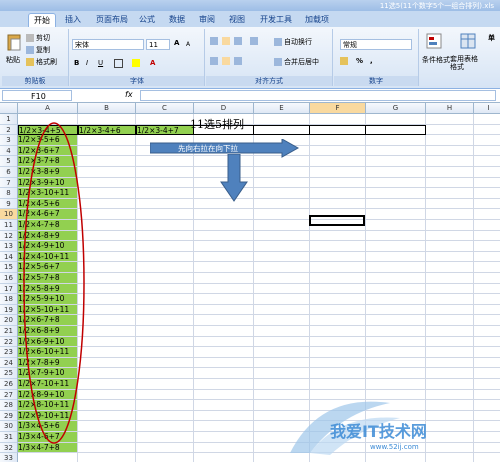 The image size is (500, 462). What do you see at coordinates (450, 310) in the screenshot?
I see `cell-h19` at bounding box center [450, 310].